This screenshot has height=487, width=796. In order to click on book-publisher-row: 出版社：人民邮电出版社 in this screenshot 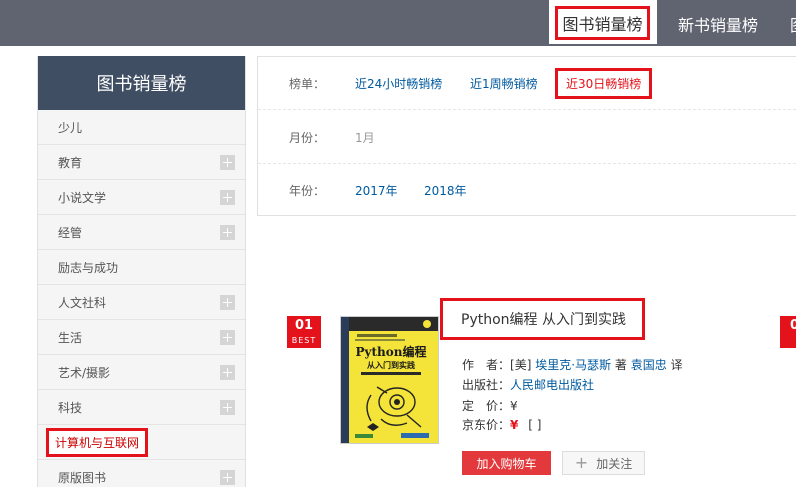, I will do `click(528, 384)`.